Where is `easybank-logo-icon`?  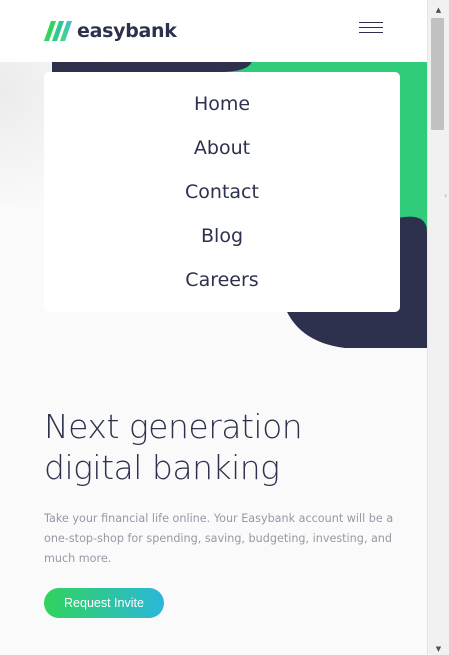 easybank-logo-icon is located at coordinates (58, 31).